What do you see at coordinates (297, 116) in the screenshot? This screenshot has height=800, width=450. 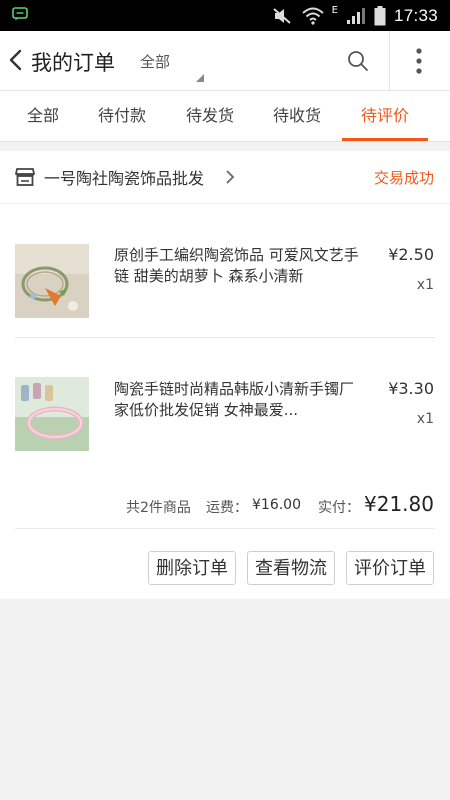 I see `tab-pending-receipt: 待收货` at bounding box center [297, 116].